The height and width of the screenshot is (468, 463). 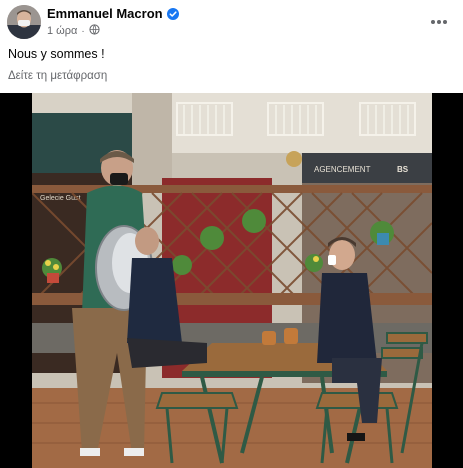 What do you see at coordinates (62, 31) in the screenshot?
I see `post-time: 1 ώρα` at bounding box center [62, 31].